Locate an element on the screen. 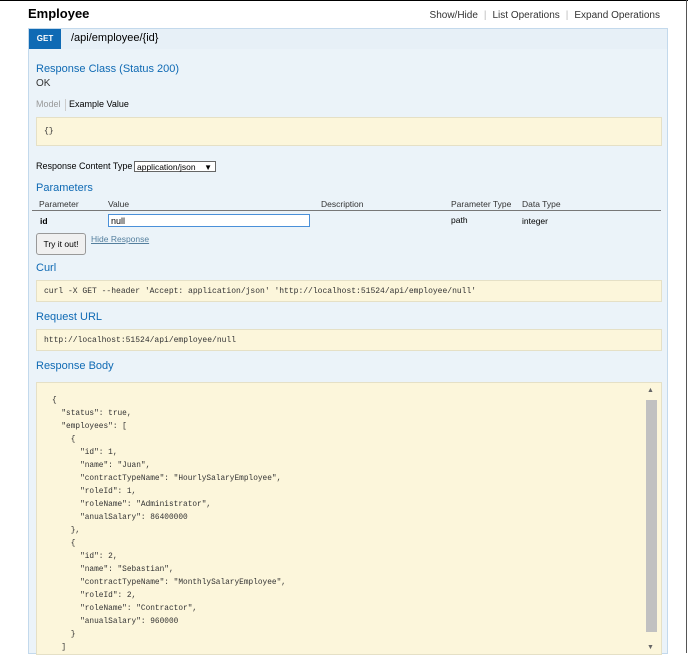 This screenshot has height=655, width=688. param-name: id is located at coordinates (44, 221).